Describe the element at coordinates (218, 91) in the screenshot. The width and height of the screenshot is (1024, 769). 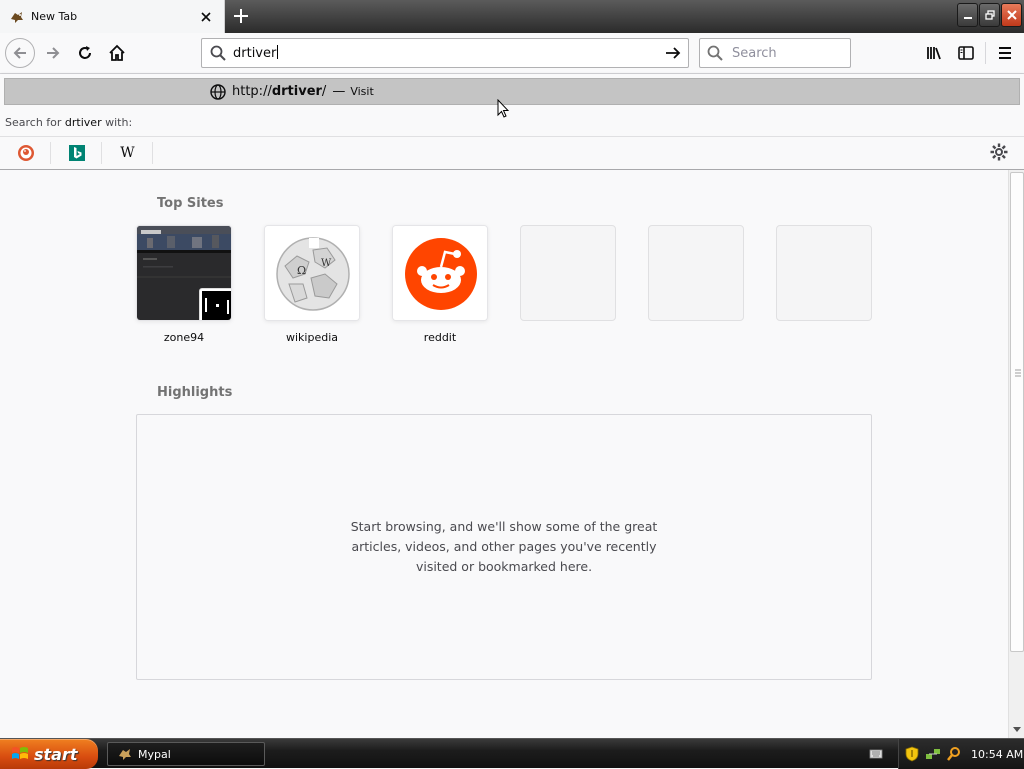
I see `globe-icon` at that location.